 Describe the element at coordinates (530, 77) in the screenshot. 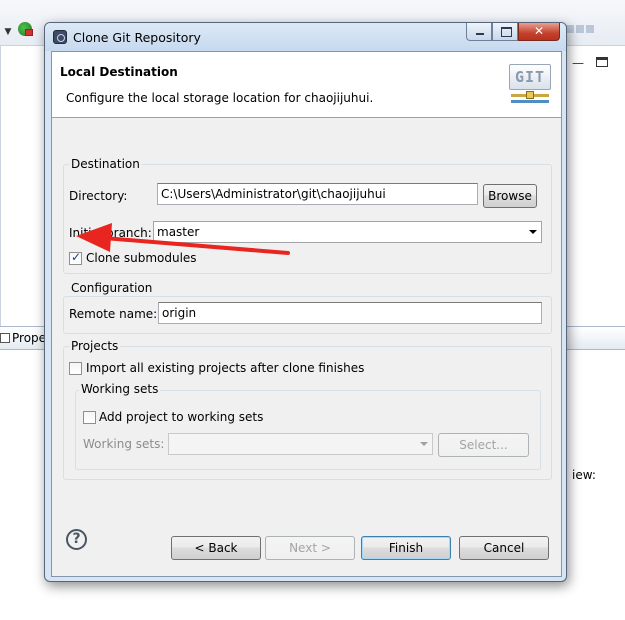

I see `git-logo-text: GIT` at that location.